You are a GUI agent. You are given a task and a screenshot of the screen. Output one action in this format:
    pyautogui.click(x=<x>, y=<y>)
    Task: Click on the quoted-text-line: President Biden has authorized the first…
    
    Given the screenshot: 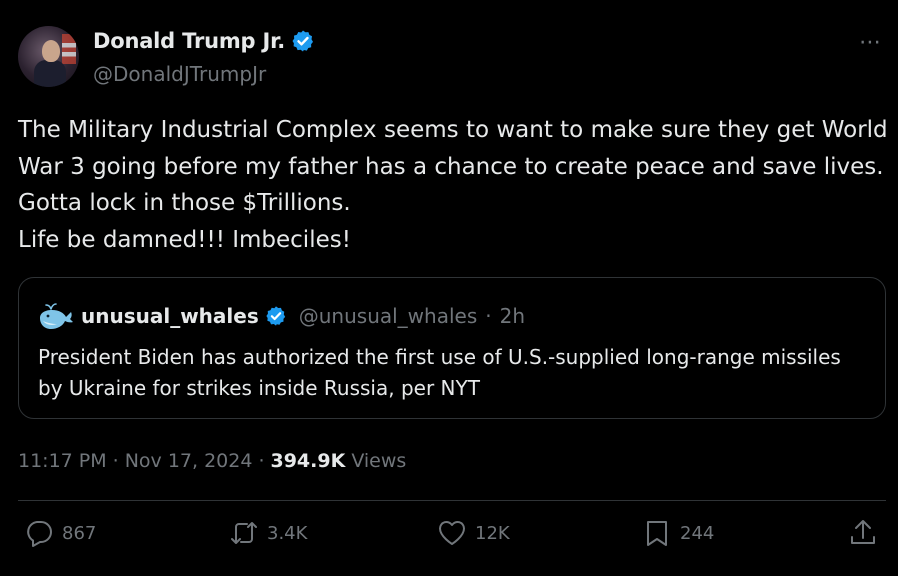 What is the action you would take?
    pyautogui.click(x=439, y=357)
    